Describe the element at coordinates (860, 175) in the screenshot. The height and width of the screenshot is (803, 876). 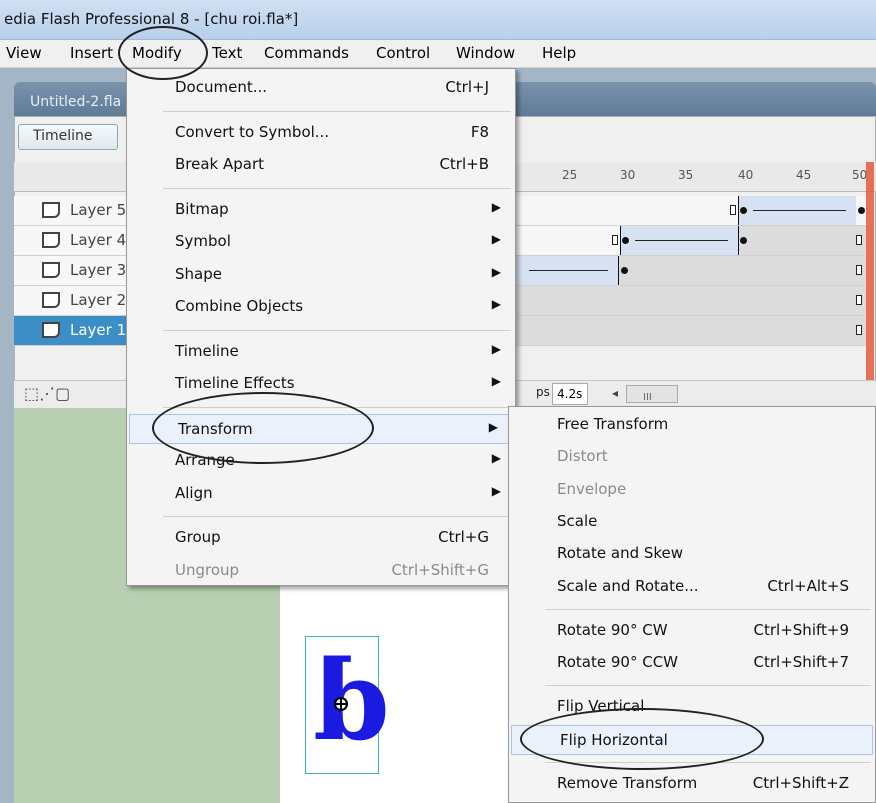
I see `ruler-tick: 50` at that location.